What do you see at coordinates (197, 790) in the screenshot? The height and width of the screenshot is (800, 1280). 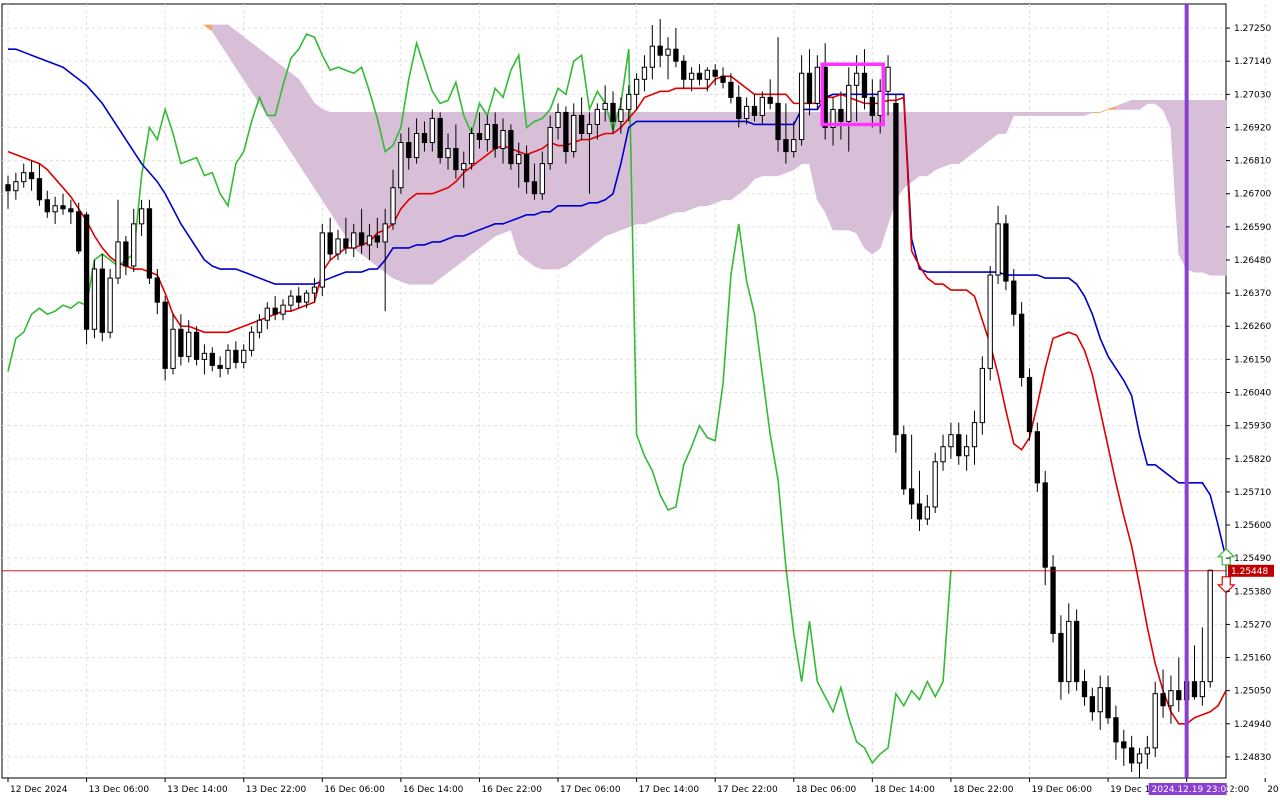 I see `x-tick-label: 13 Dec 14:00` at bounding box center [197, 790].